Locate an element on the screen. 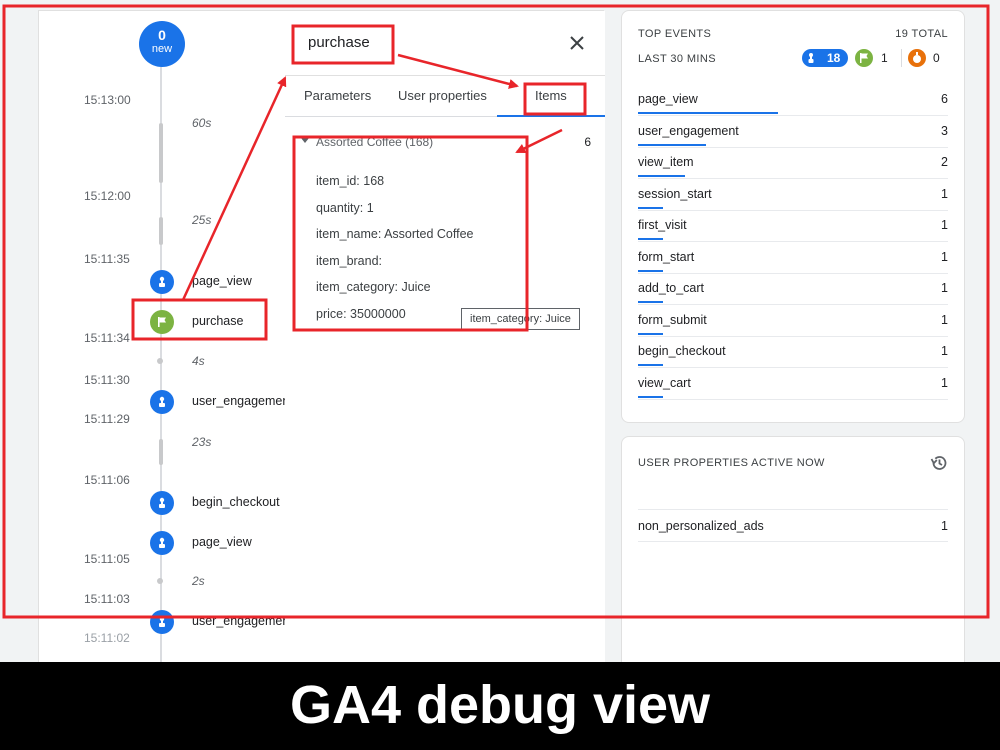 The width and height of the screenshot is (1000, 750). close-button is located at coordinates (577, 43).